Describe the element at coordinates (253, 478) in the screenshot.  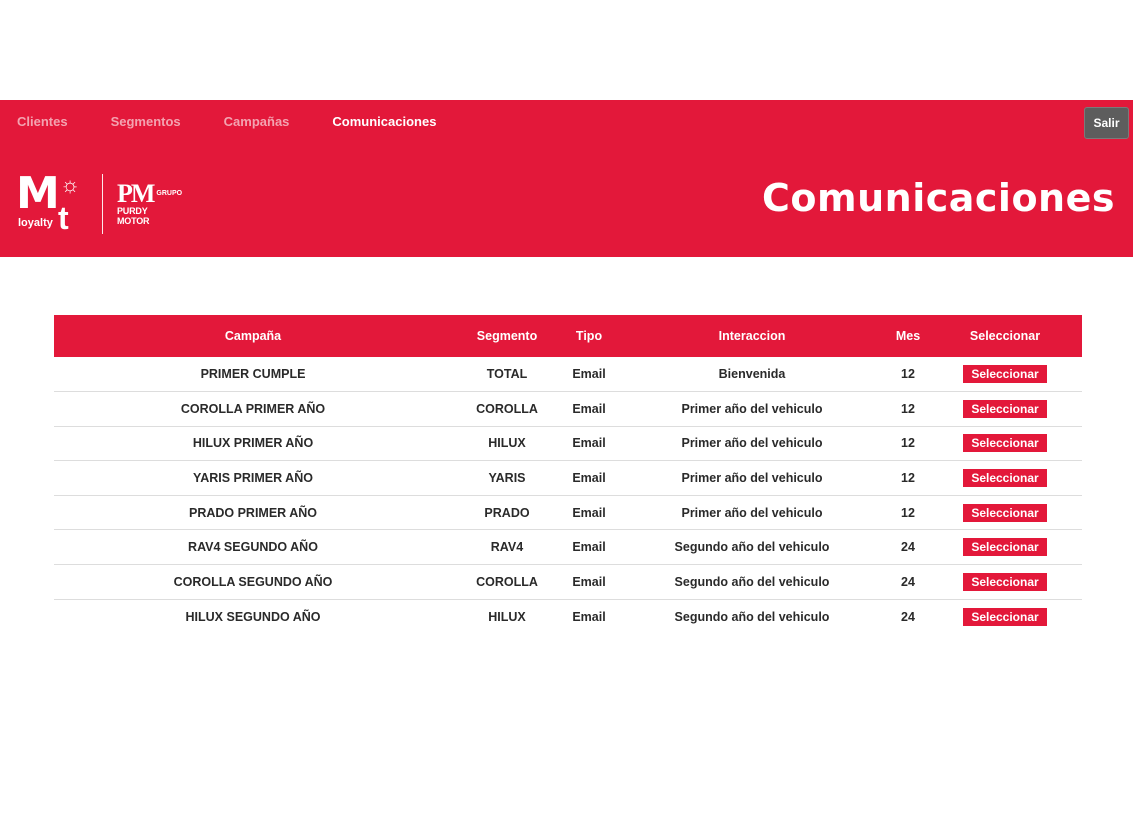
I see `cell-campana: YARIS PRIMER AÑO` at that location.